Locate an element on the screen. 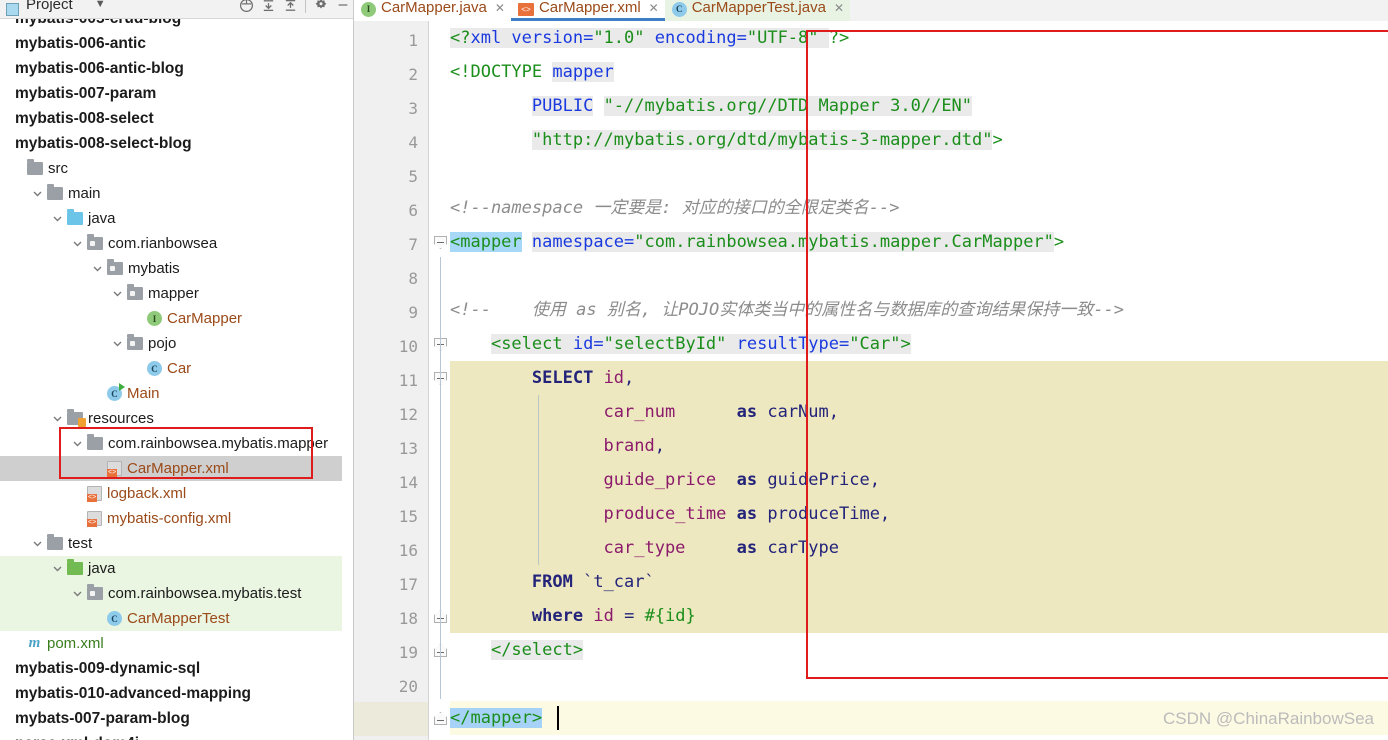 This screenshot has height=740, width=1388. tree-row-mybatis-005-crud-blog: mybatis-005-crud-blog is located at coordinates (171, 25).